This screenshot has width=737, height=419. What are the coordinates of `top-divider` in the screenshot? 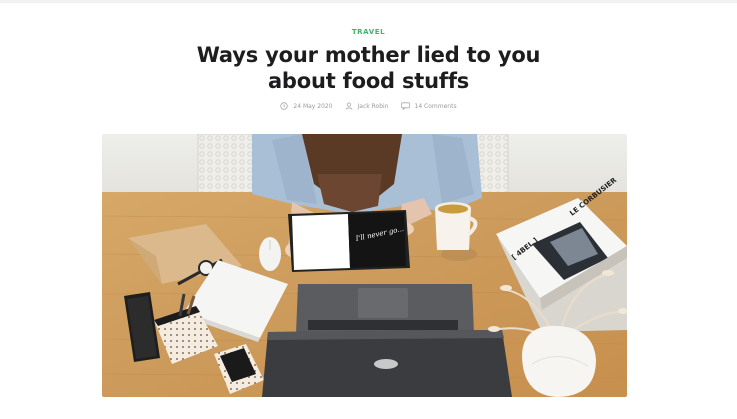 It's located at (368, 1).